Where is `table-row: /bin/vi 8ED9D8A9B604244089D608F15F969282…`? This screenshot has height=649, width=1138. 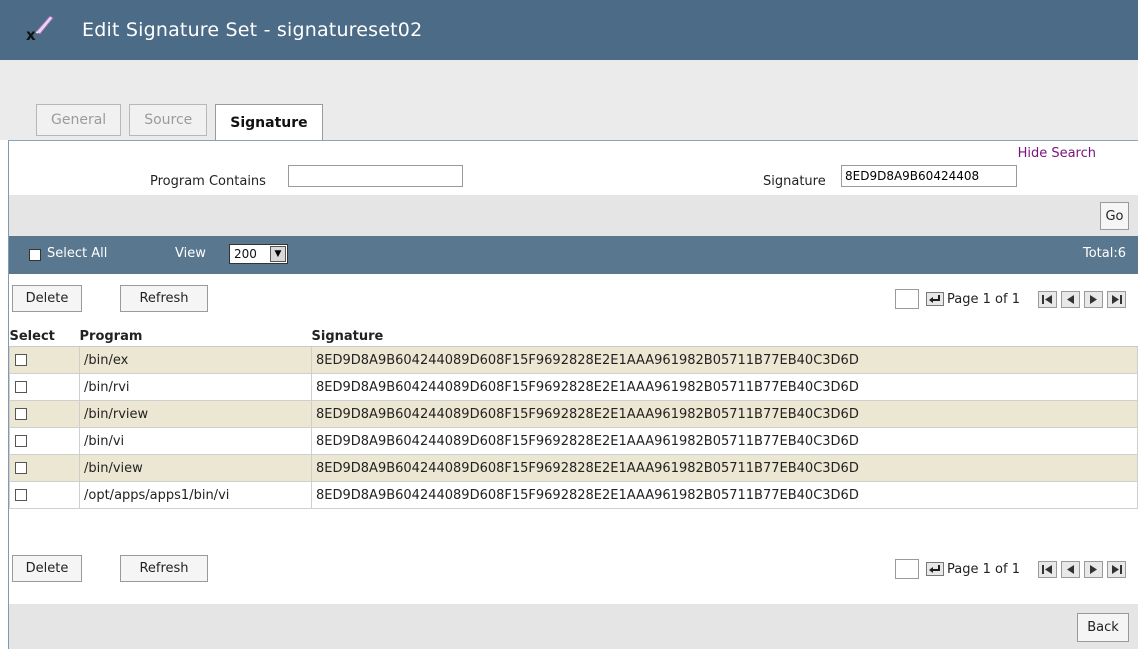
table-row: /bin/vi 8ED9D8A9B604244089D608F15F969282… is located at coordinates (573, 441).